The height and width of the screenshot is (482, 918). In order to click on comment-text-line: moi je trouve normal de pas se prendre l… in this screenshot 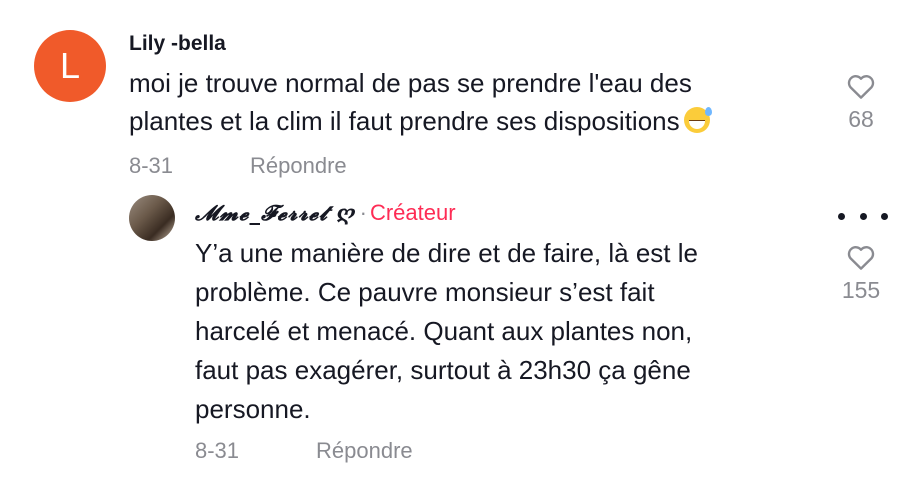, I will do `click(410, 83)`.